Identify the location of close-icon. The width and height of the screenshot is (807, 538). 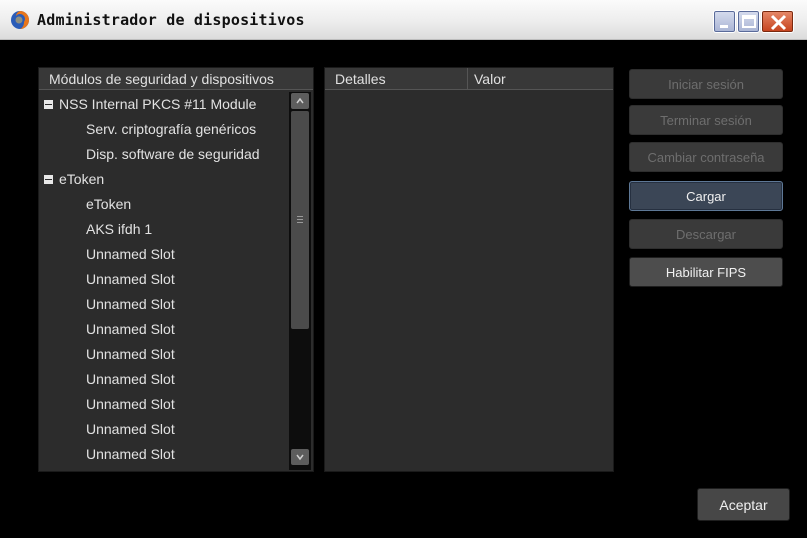
(778, 22).